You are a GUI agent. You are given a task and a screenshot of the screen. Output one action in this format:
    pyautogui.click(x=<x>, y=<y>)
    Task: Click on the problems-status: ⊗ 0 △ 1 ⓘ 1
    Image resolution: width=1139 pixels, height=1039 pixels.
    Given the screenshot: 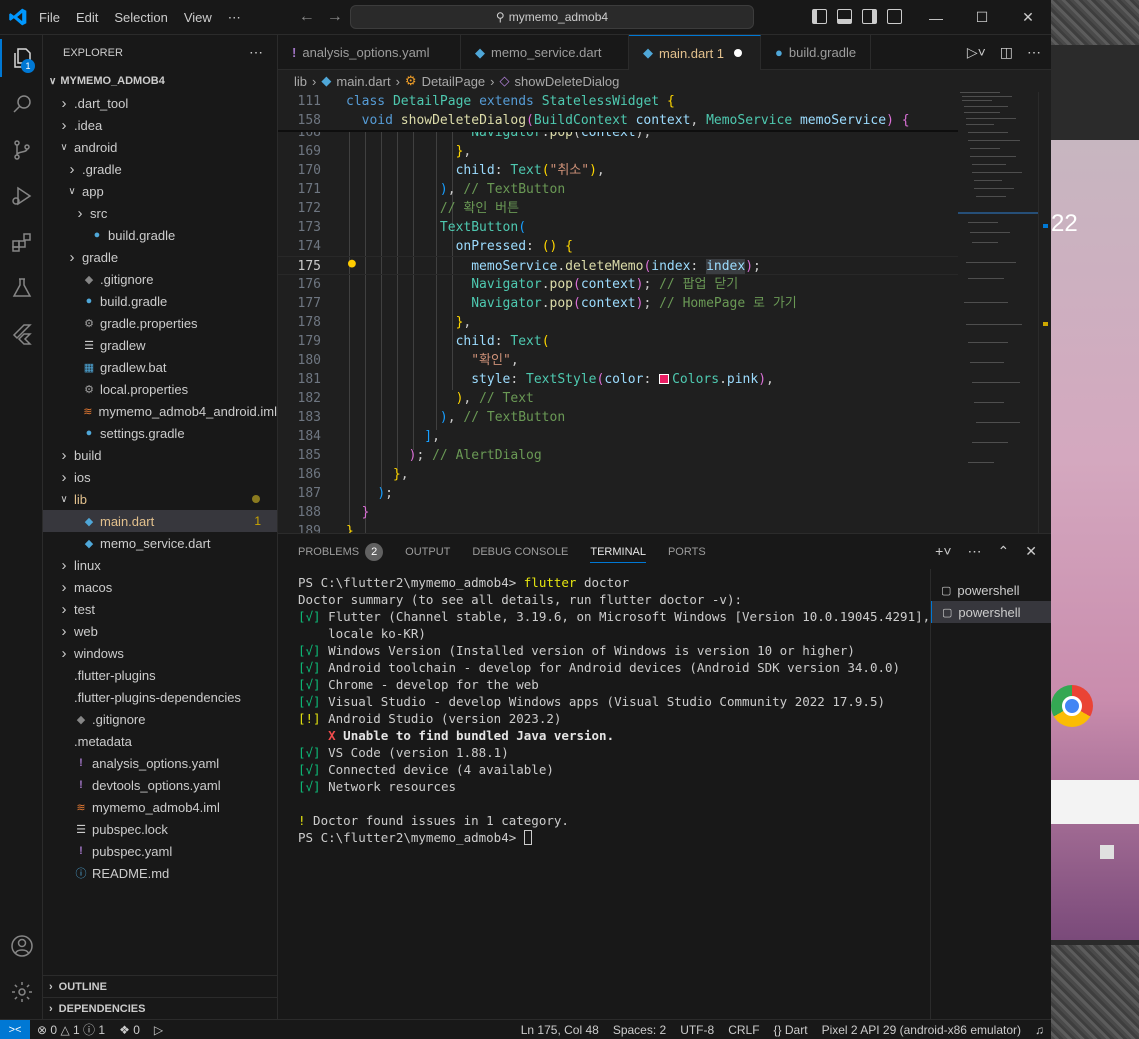 What is the action you would take?
    pyautogui.click(x=71, y=1029)
    